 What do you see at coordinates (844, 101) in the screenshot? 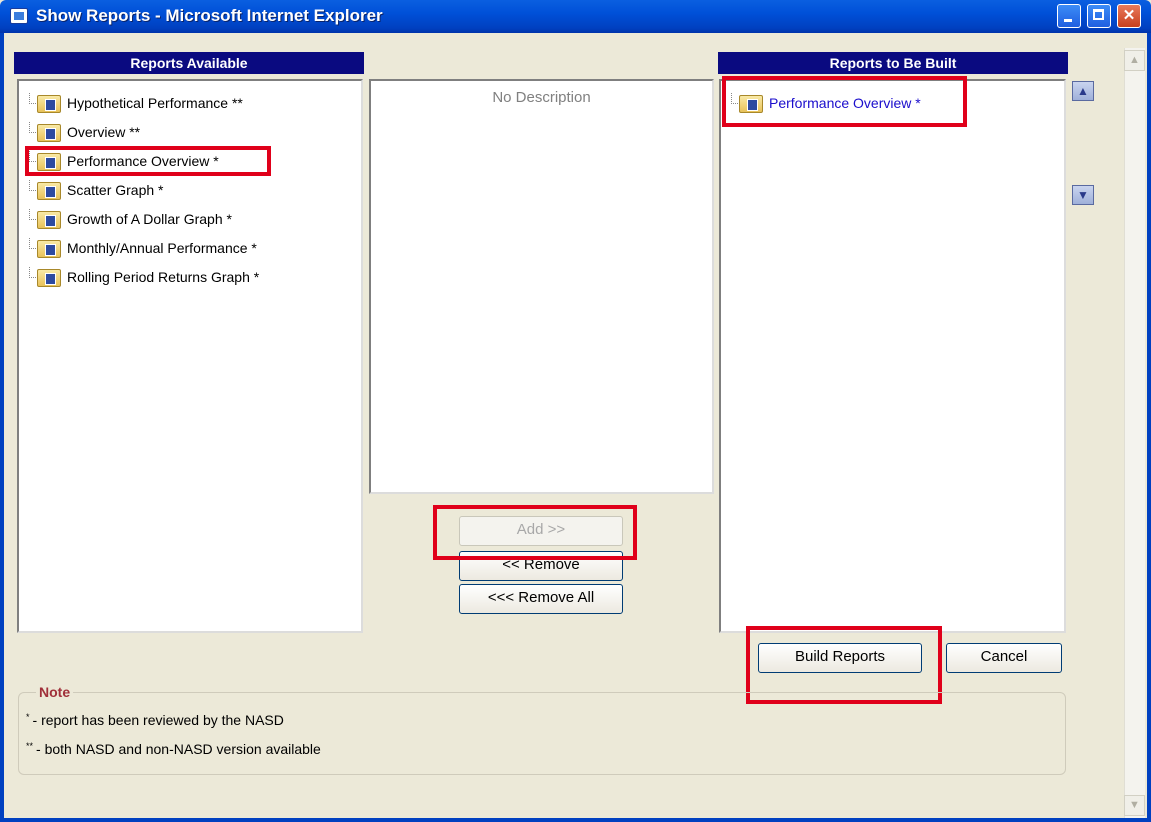
I see `highlight-selected-item` at bounding box center [844, 101].